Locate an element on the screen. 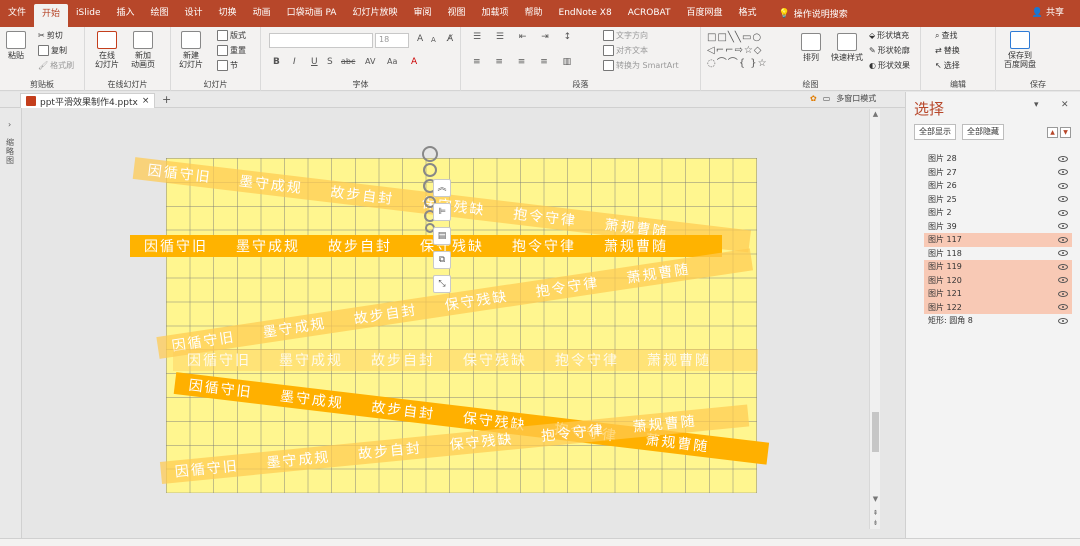 The image size is (1080, 546). layer-item: 图片 121 is located at coordinates (998, 294).